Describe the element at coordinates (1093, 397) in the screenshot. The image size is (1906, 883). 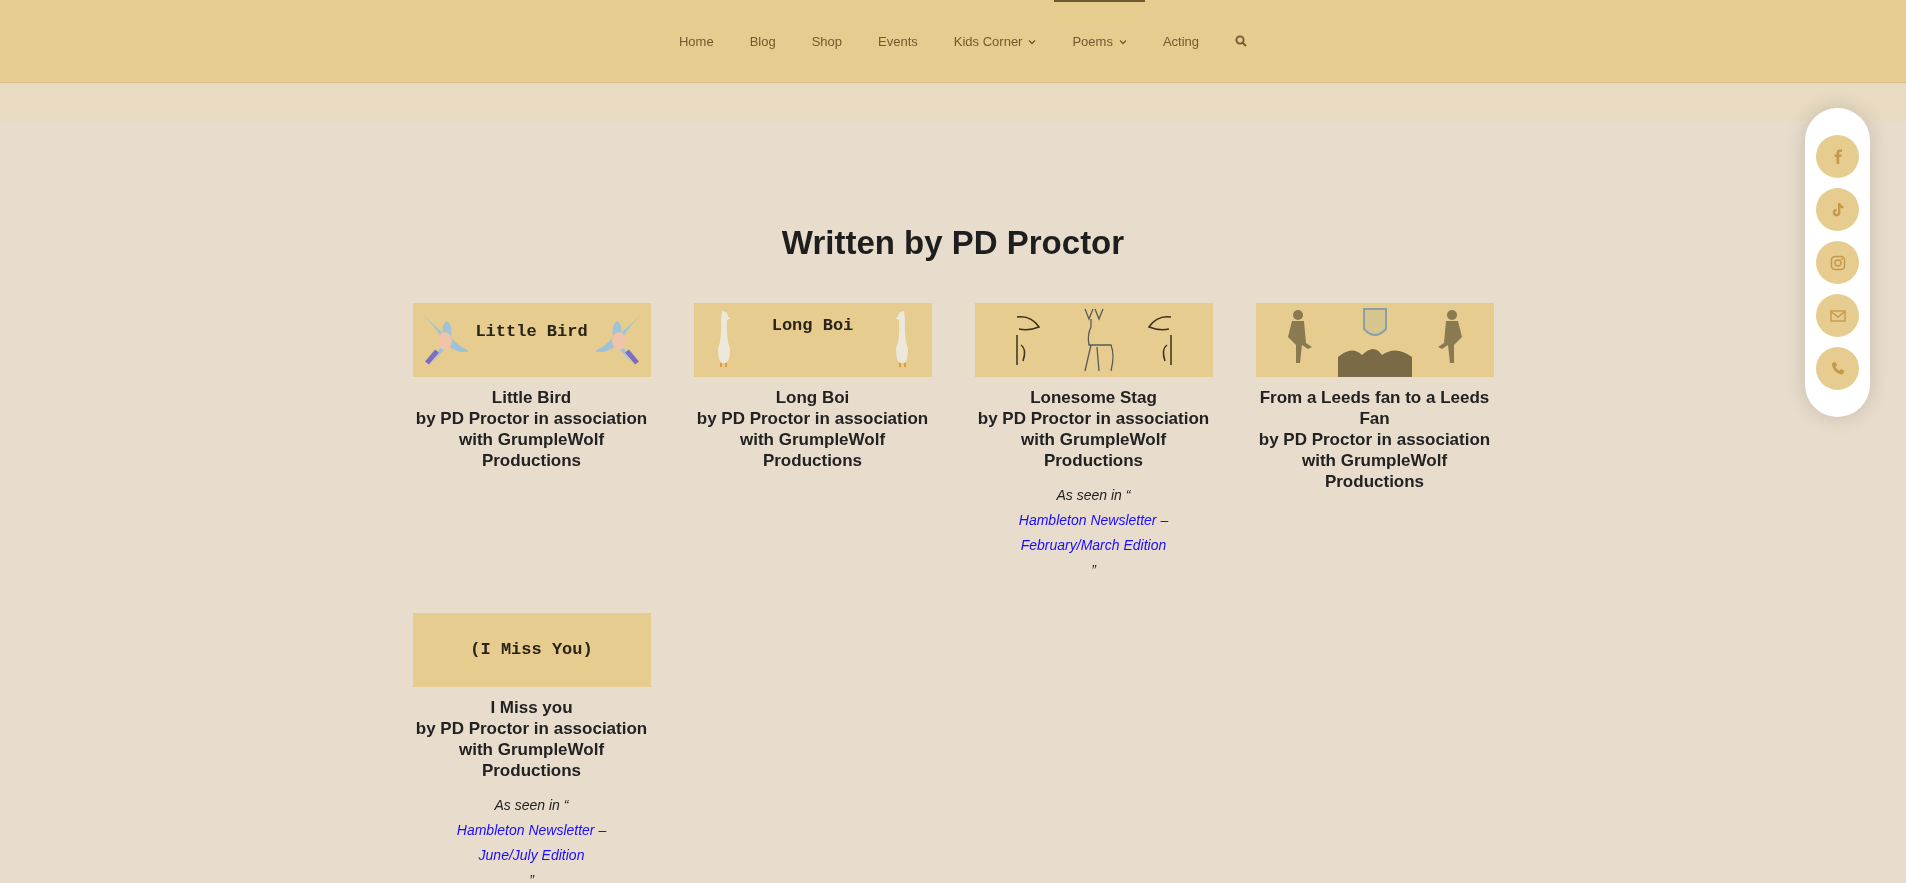
I see `poem-title: Lonesome Stag` at that location.